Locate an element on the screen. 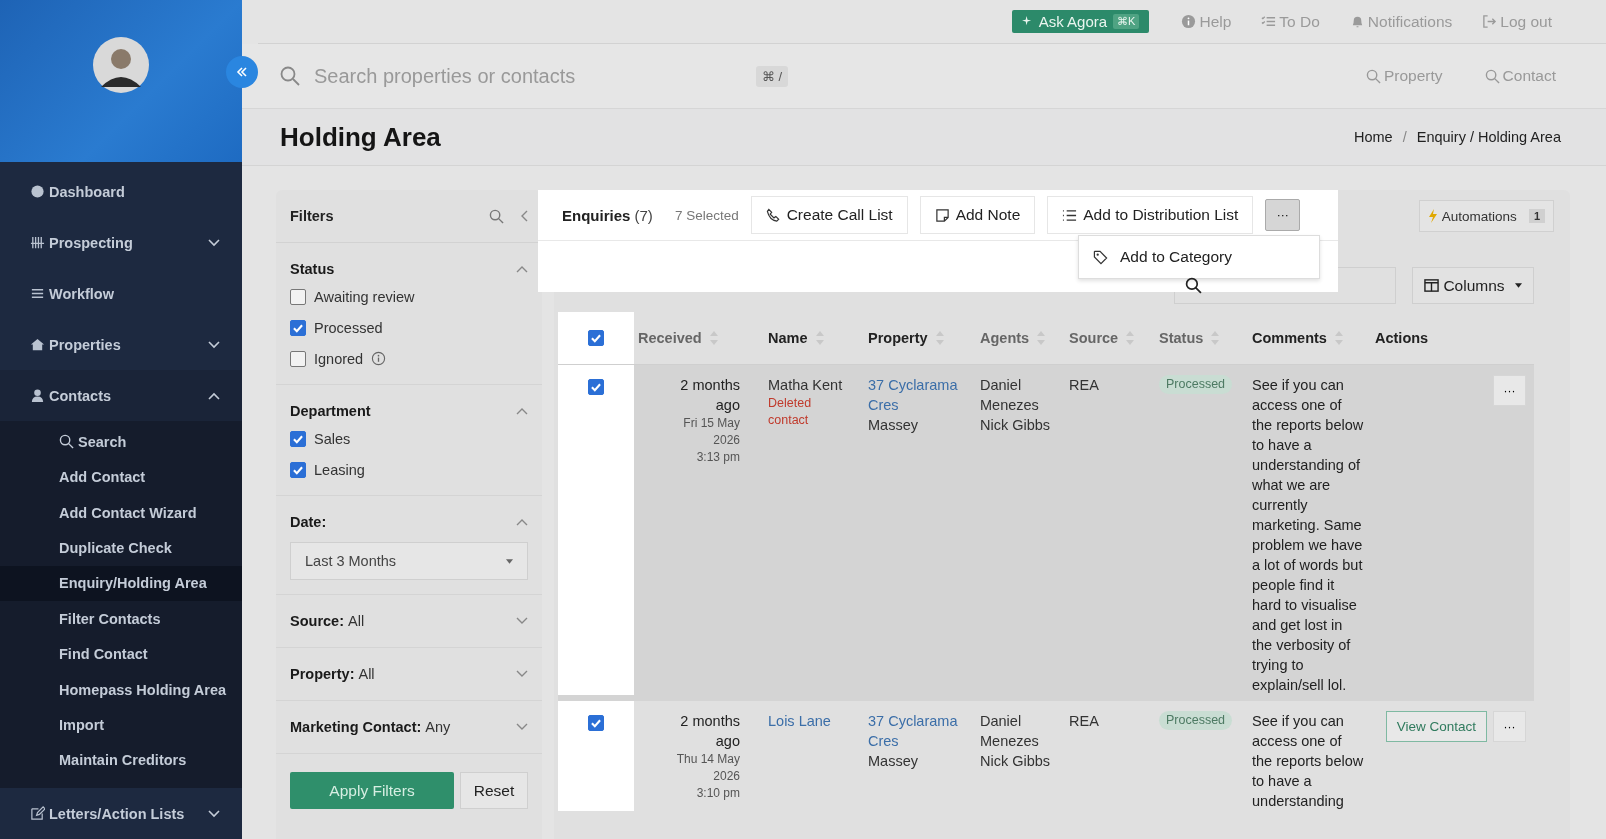 This screenshot has width=1606, height=839. sidebar-subitem: Duplicate Check is located at coordinates (121, 548).